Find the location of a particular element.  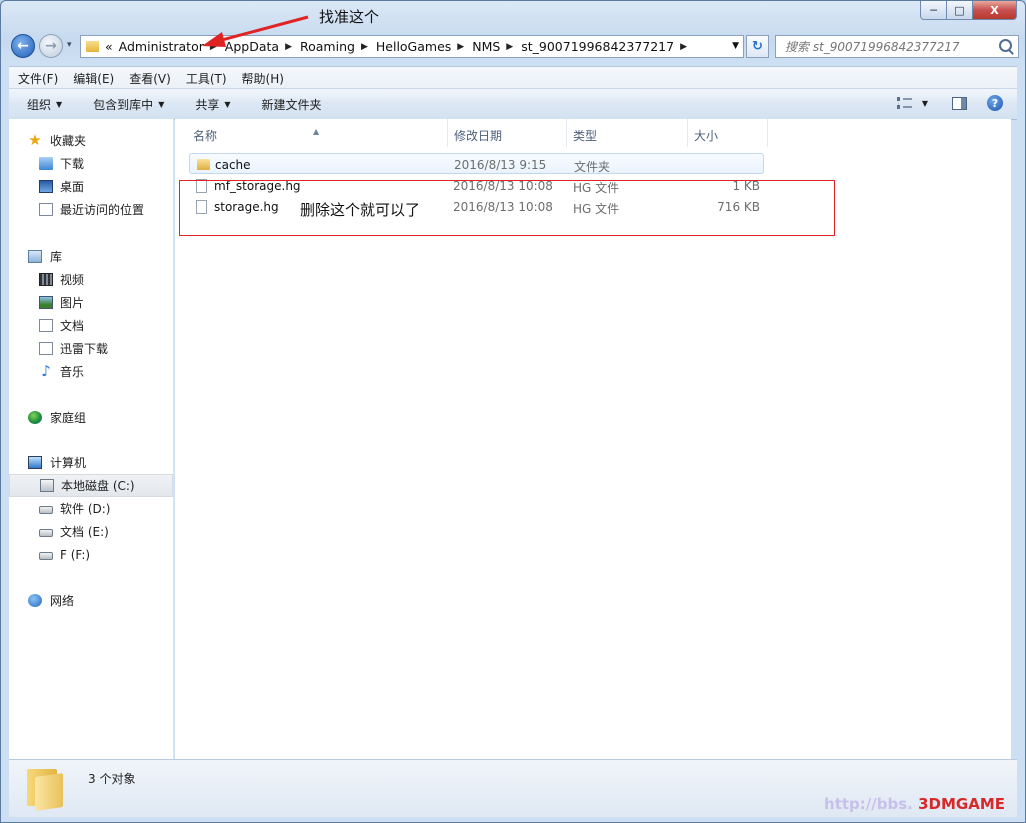

recent-pages-dropdown: ▾ is located at coordinates (69, 45).